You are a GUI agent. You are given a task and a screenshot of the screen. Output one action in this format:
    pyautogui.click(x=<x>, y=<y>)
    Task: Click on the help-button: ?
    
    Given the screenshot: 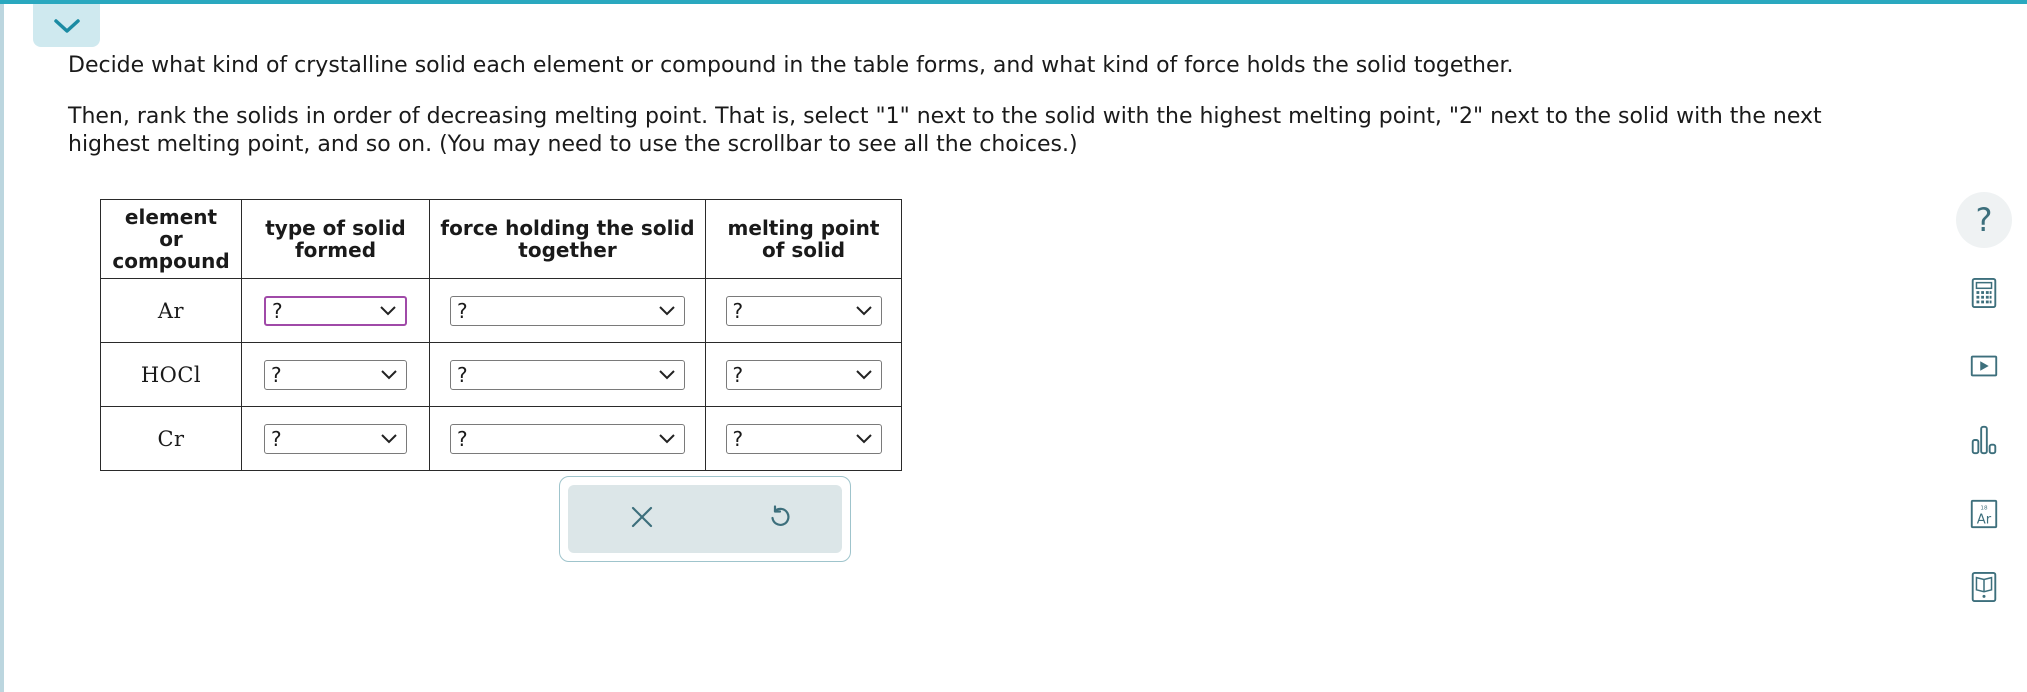 What is the action you would take?
    pyautogui.click(x=1984, y=220)
    